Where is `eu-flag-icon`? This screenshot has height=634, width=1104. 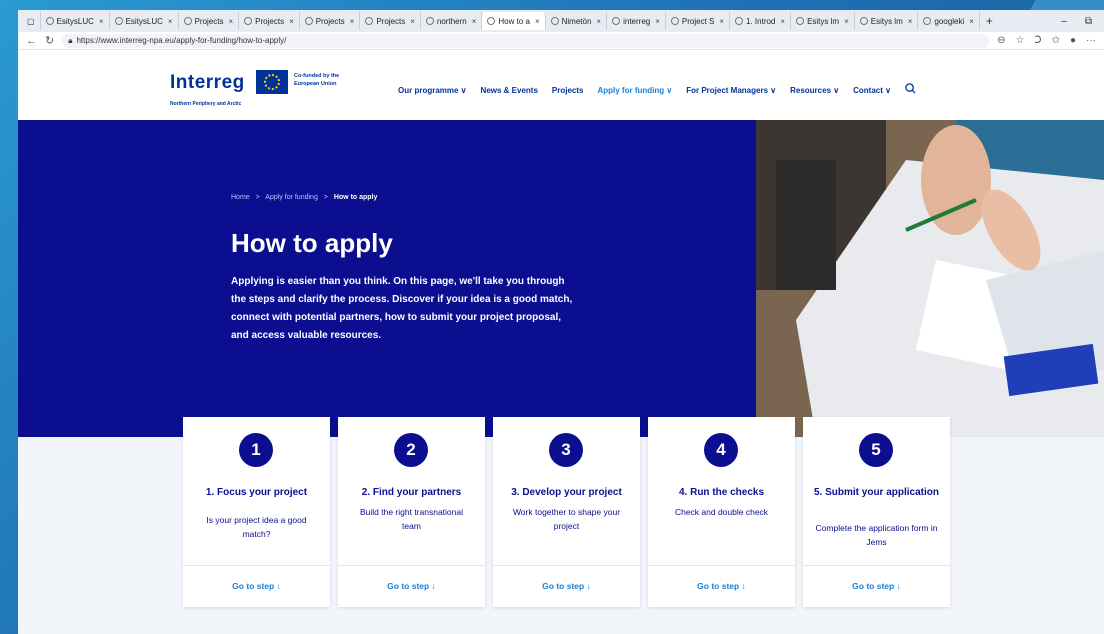 eu-flag-icon is located at coordinates (272, 82).